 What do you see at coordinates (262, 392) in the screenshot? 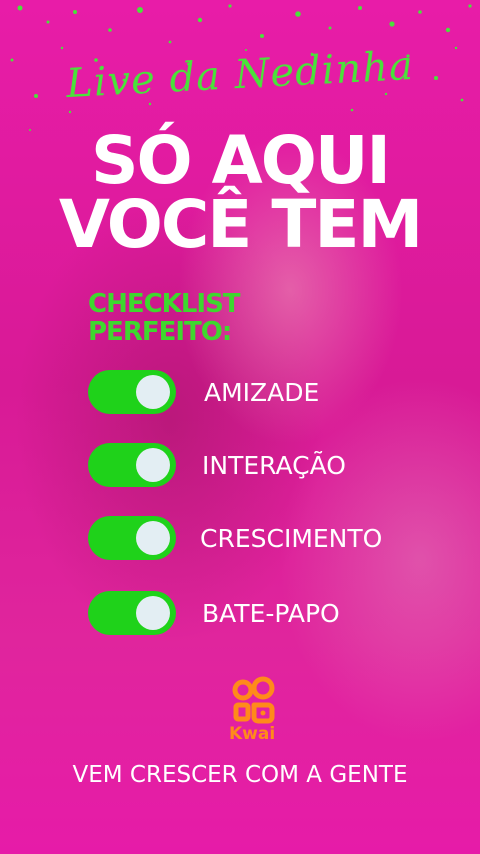
I see `checklist-item-label: AMIZADE` at bounding box center [262, 392].